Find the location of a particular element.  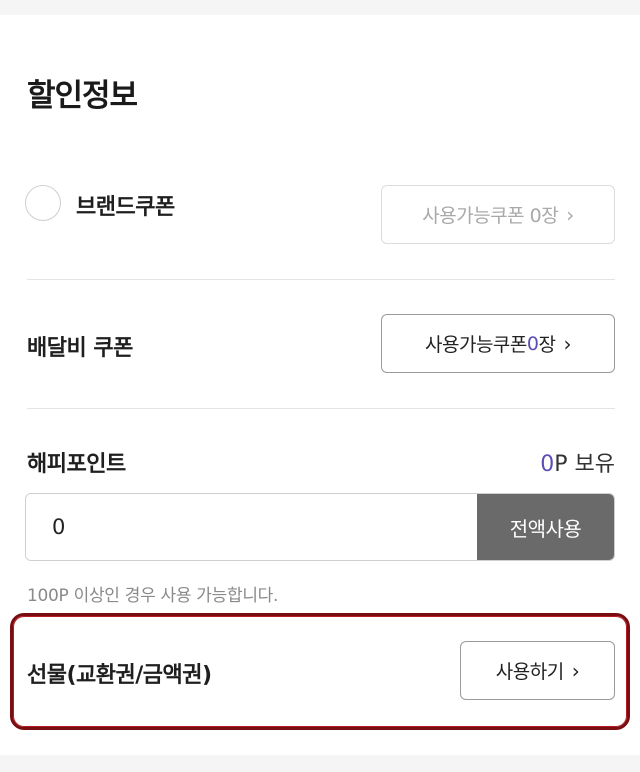

point-balance-value: 0 is located at coordinates (547, 464).